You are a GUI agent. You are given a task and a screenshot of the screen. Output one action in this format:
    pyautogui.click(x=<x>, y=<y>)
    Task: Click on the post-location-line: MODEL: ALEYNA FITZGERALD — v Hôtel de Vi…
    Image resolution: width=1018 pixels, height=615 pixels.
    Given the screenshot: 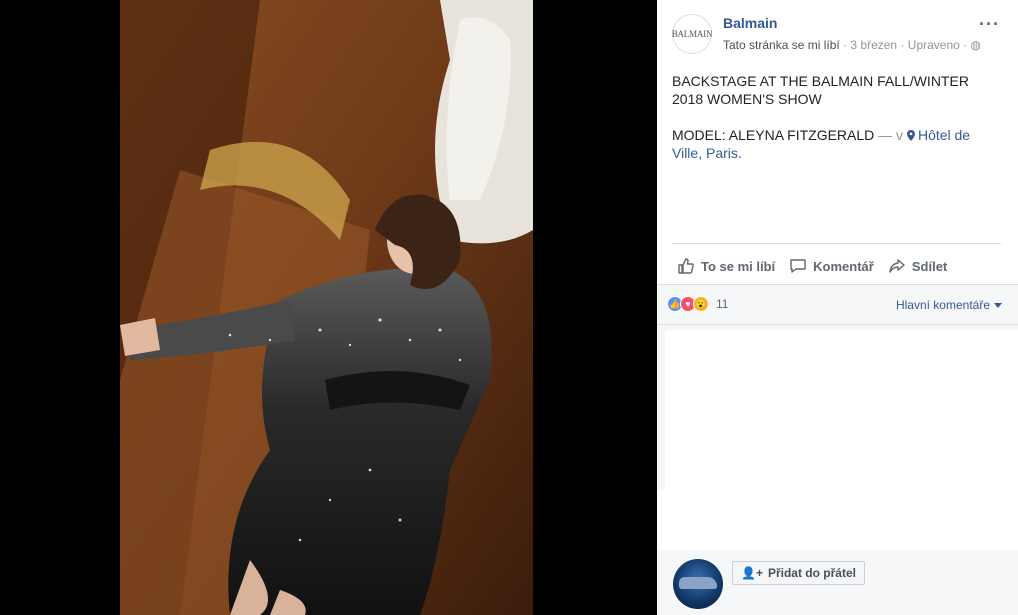 What is the action you would take?
    pyautogui.click(x=832, y=144)
    